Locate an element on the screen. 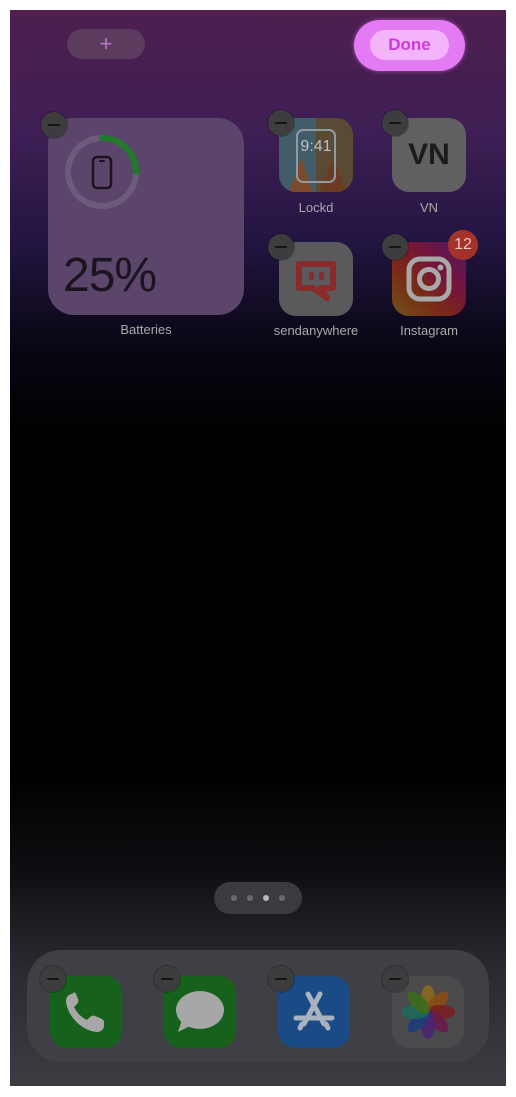  battery-percentage: 25% is located at coordinates (110, 275).